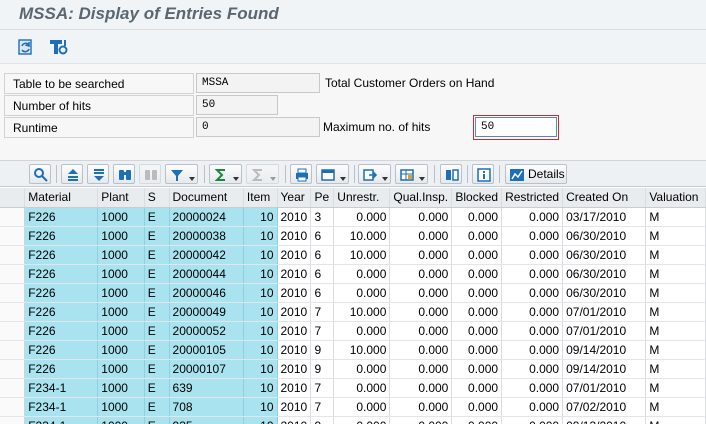 Image resolution: width=706 pixels, height=424 pixels. I want to click on column-header: Qual.Insp., so click(421, 198).